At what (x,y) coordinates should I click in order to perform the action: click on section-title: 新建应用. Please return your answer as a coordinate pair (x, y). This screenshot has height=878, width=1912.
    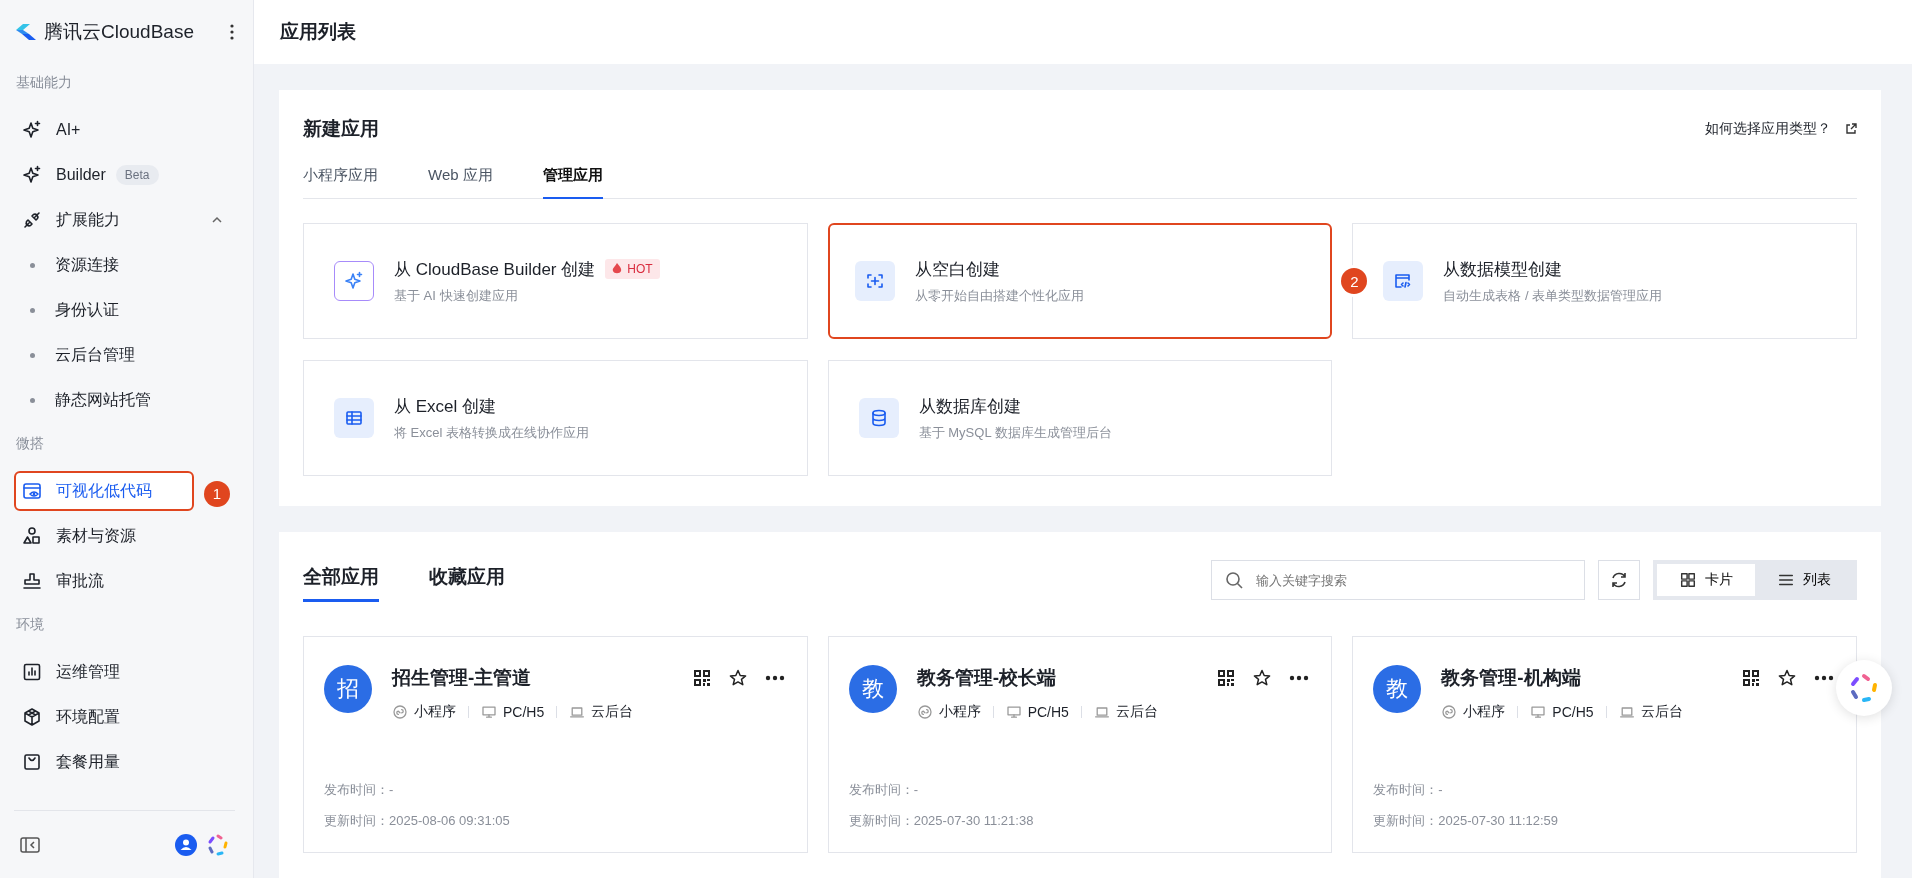
    Looking at the image, I should click on (341, 129).